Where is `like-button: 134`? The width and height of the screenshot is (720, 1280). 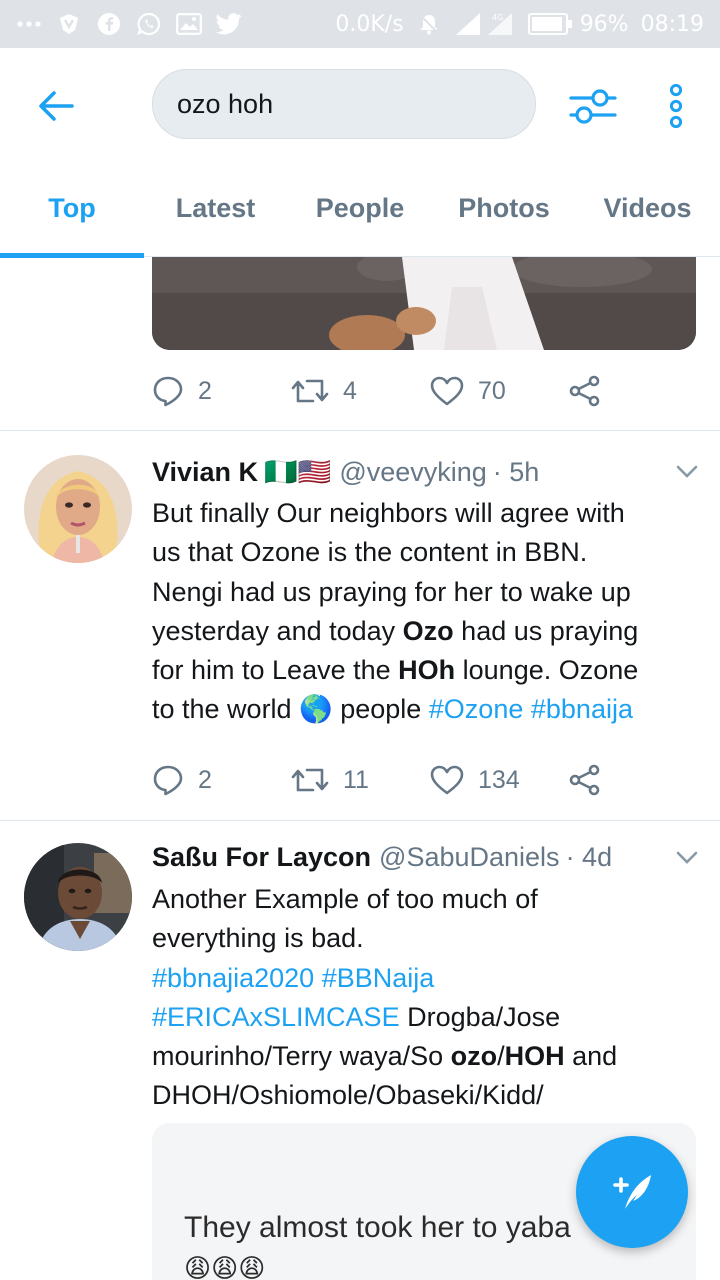 like-button: 134 is located at coordinates (499, 780).